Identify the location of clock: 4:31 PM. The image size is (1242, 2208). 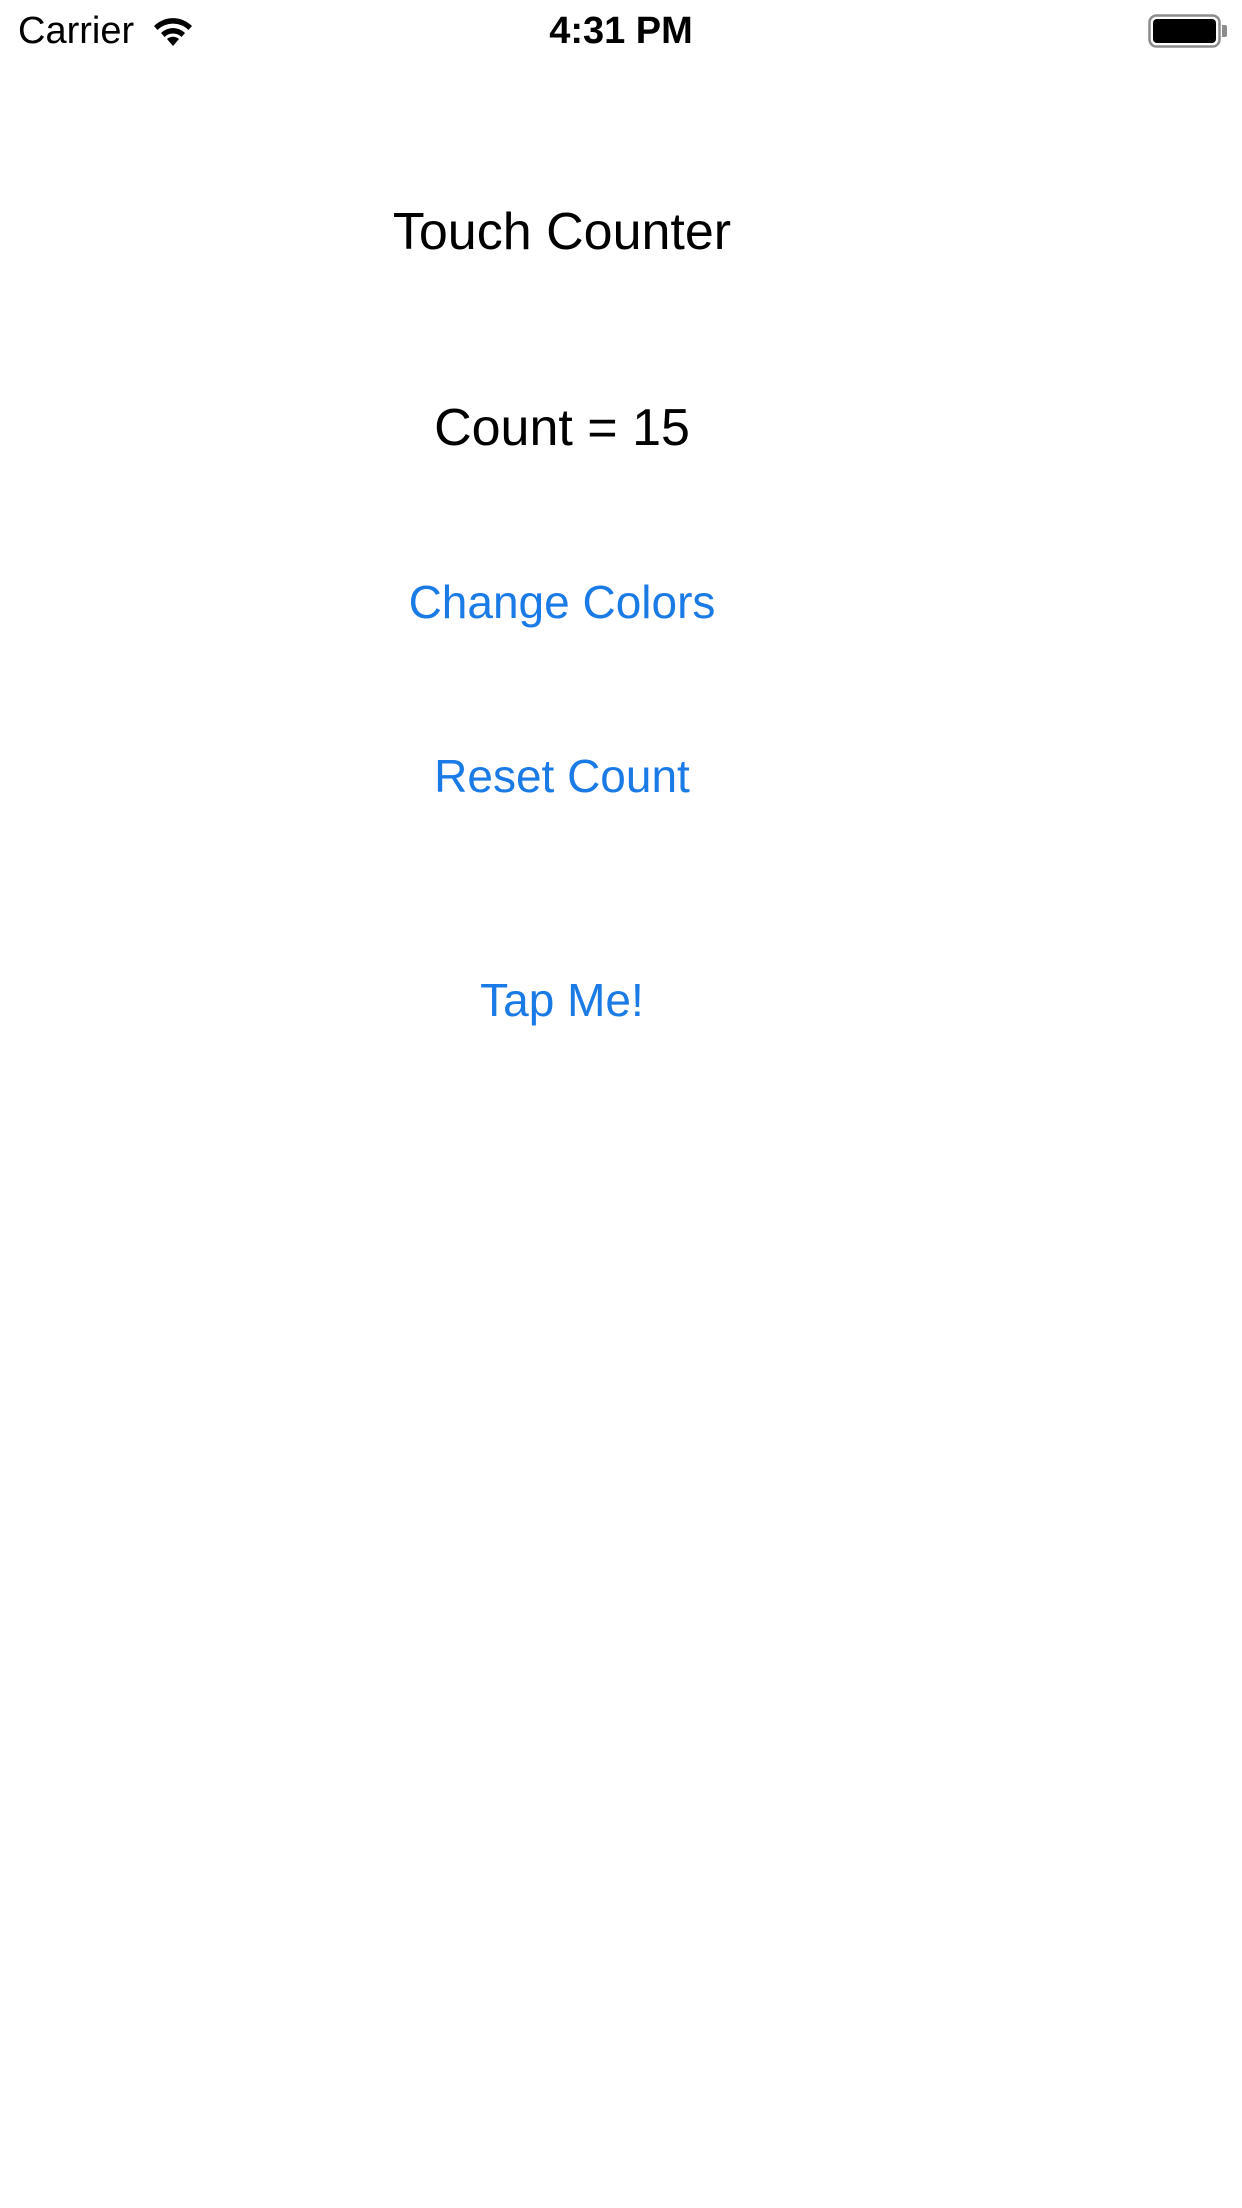
(621, 31).